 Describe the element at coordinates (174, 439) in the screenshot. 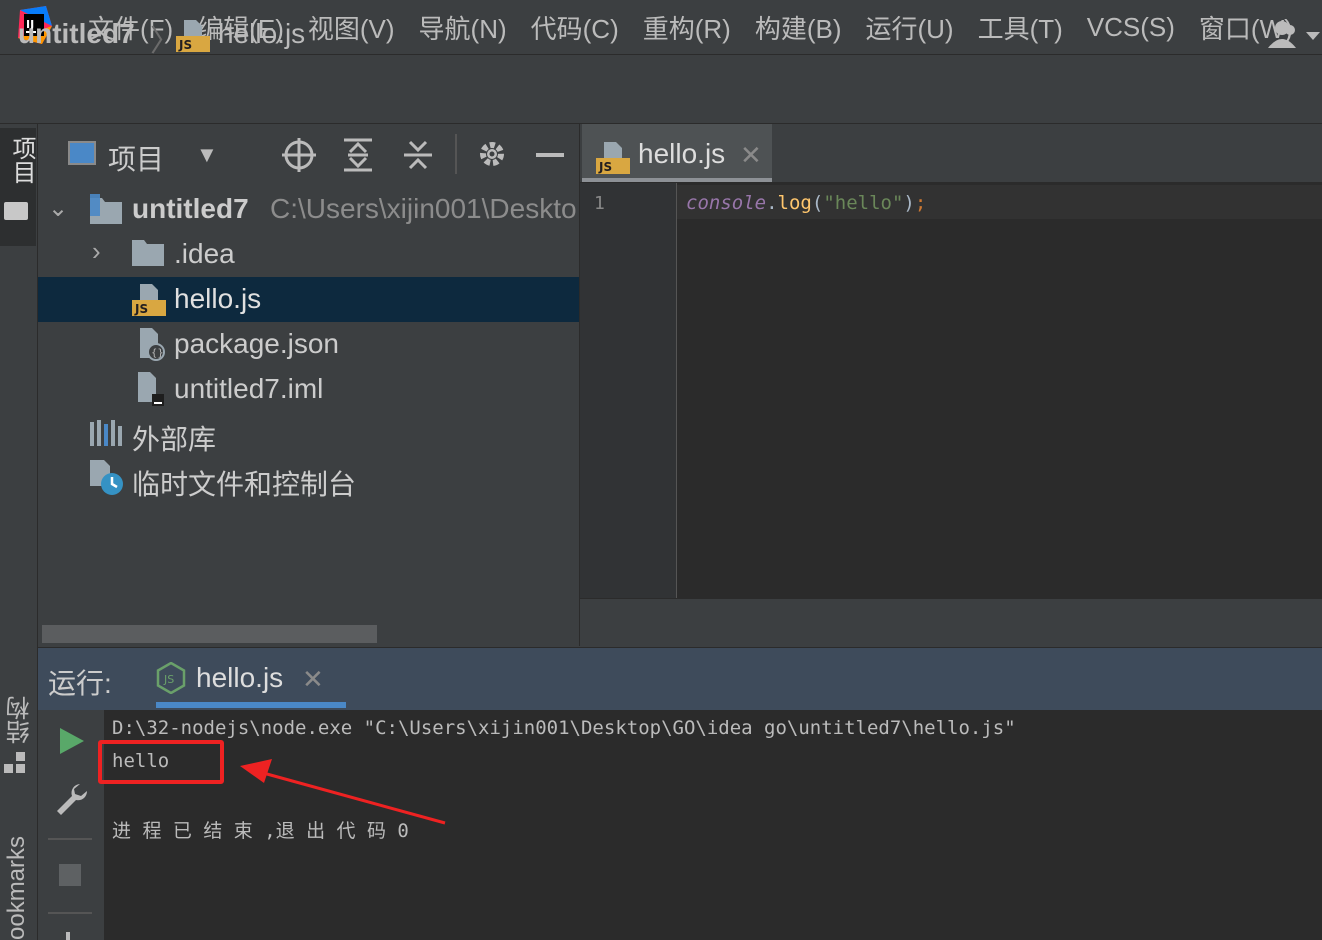

I see `tree-item-external-libraries: 外部库` at that location.